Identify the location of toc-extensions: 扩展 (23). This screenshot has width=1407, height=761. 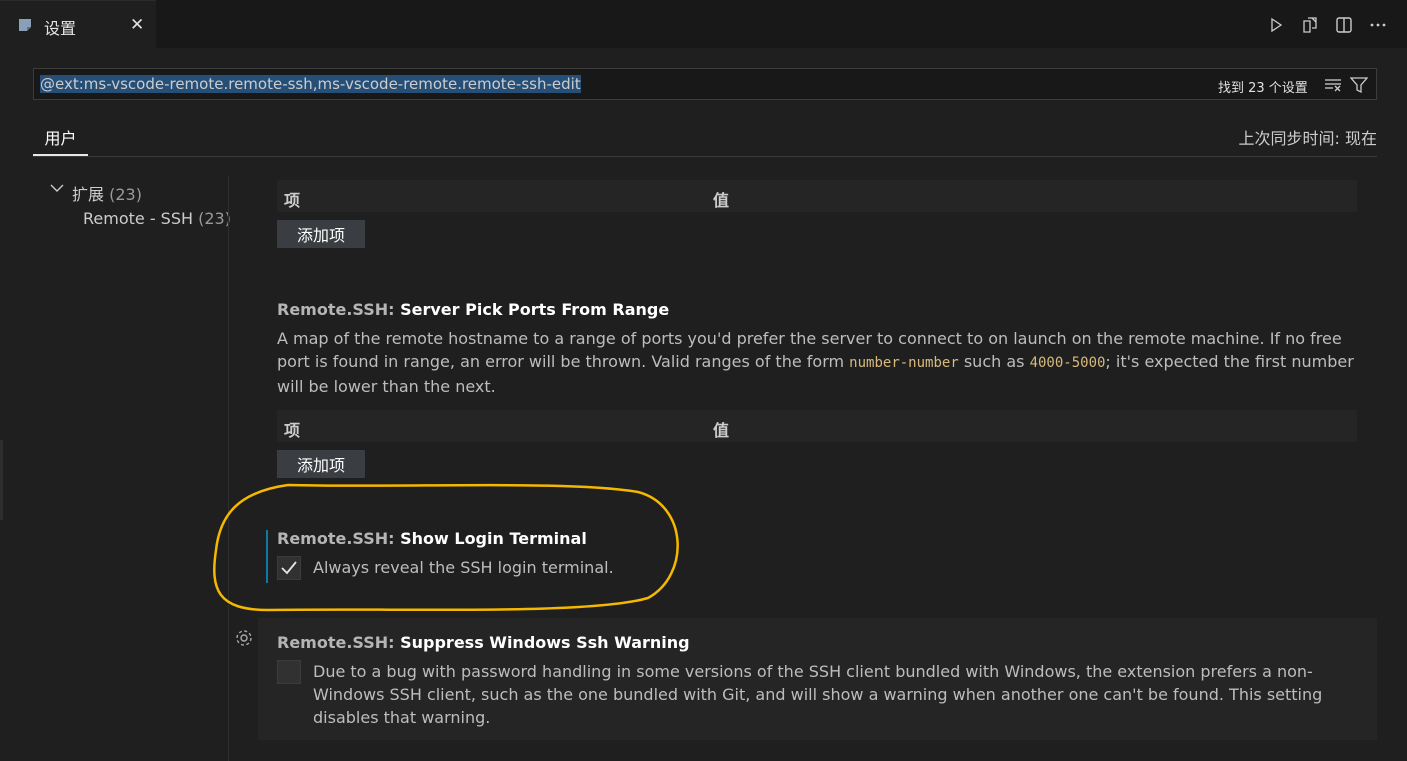
(107, 193).